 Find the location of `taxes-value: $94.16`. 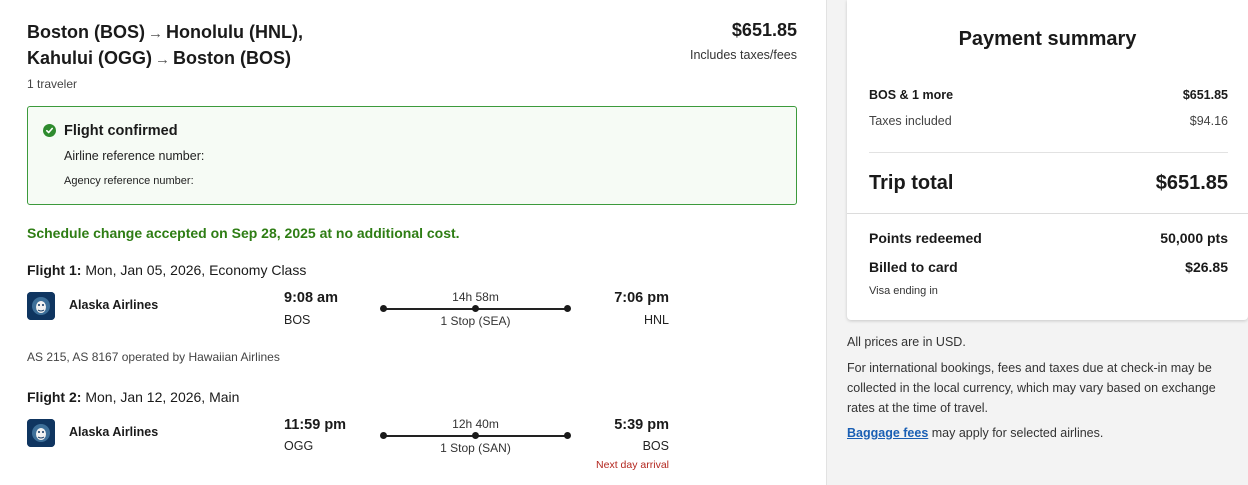

taxes-value: $94.16 is located at coordinates (1208, 121).